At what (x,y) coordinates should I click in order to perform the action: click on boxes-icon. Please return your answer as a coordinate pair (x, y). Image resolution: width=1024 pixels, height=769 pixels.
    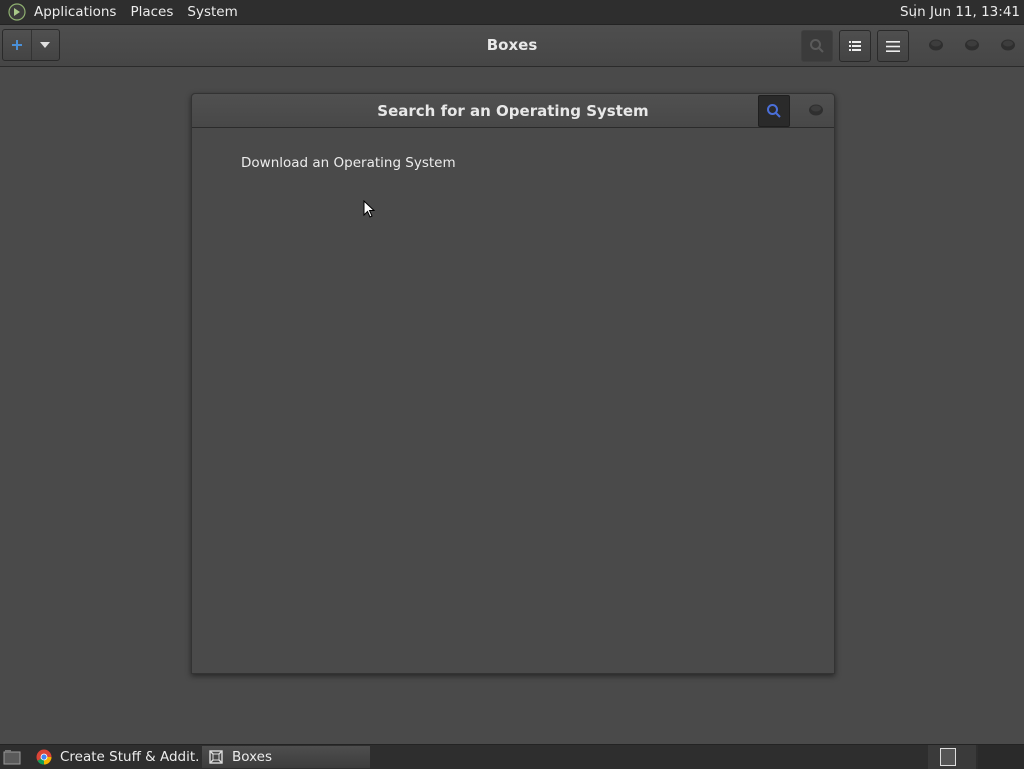
    Looking at the image, I should click on (216, 757).